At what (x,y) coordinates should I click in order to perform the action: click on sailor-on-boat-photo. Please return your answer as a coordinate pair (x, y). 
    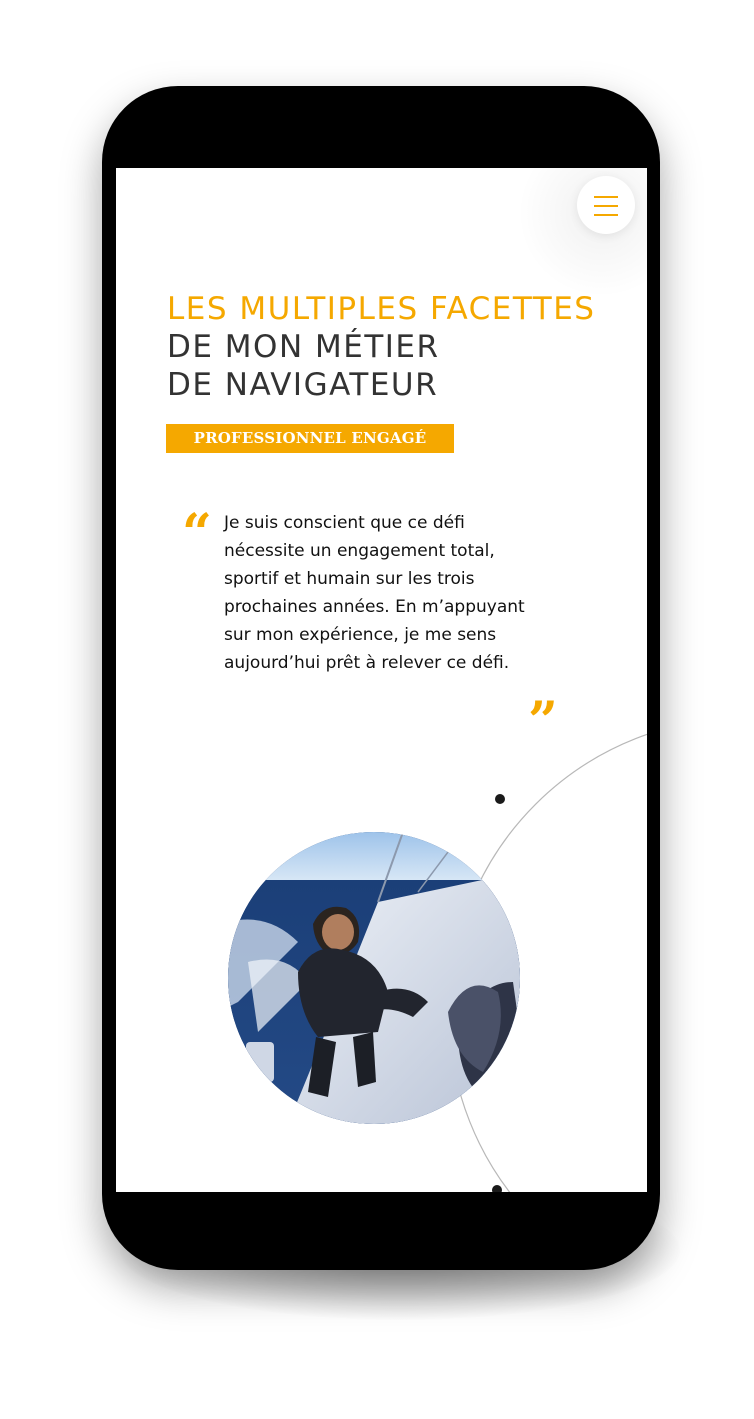
    Looking at the image, I should click on (374, 978).